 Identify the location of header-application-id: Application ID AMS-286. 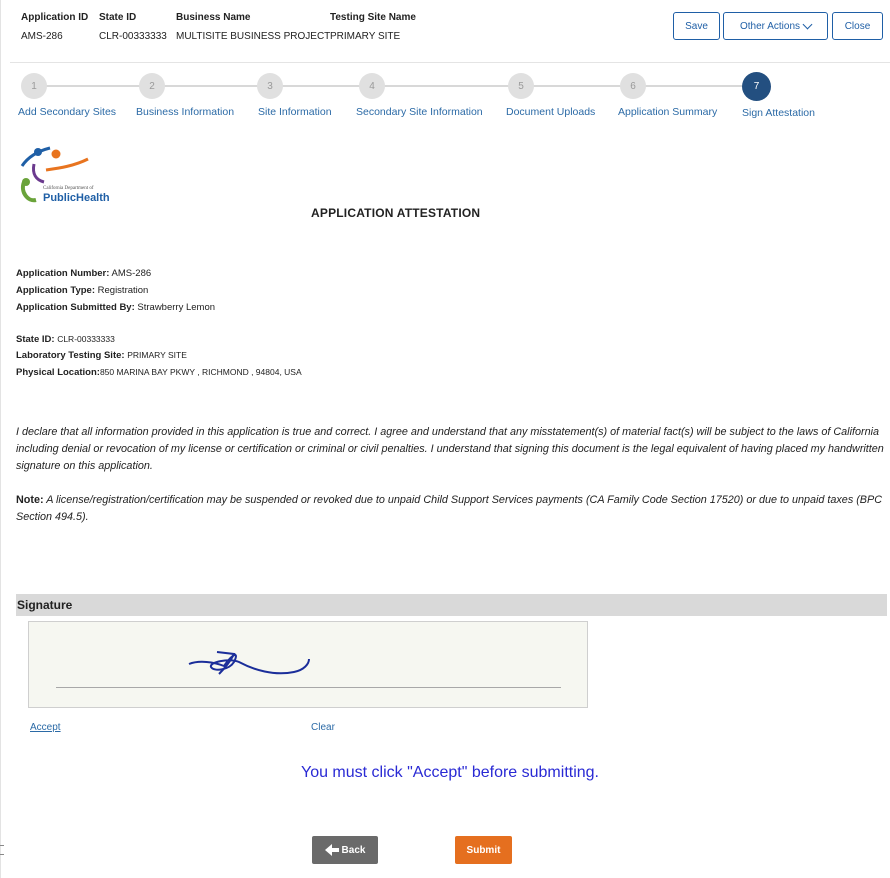
(54, 27).